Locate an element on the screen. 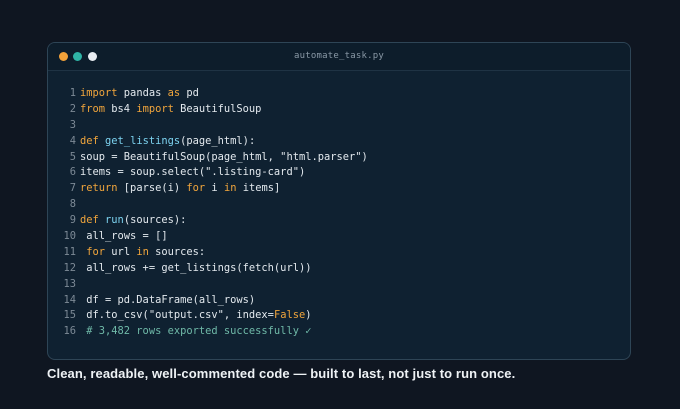  line-number: 4 is located at coordinates (72, 140).